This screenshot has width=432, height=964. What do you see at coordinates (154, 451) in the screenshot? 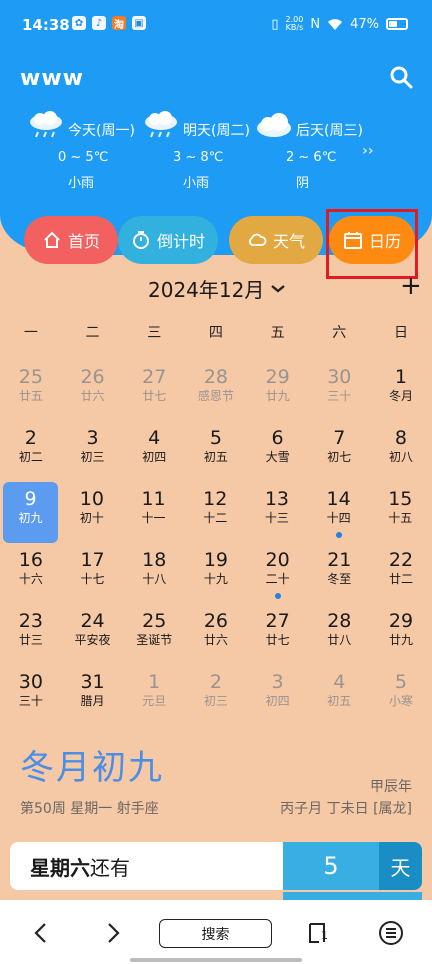
I see `calendar-day: 4 初四` at bounding box center [154, 451].